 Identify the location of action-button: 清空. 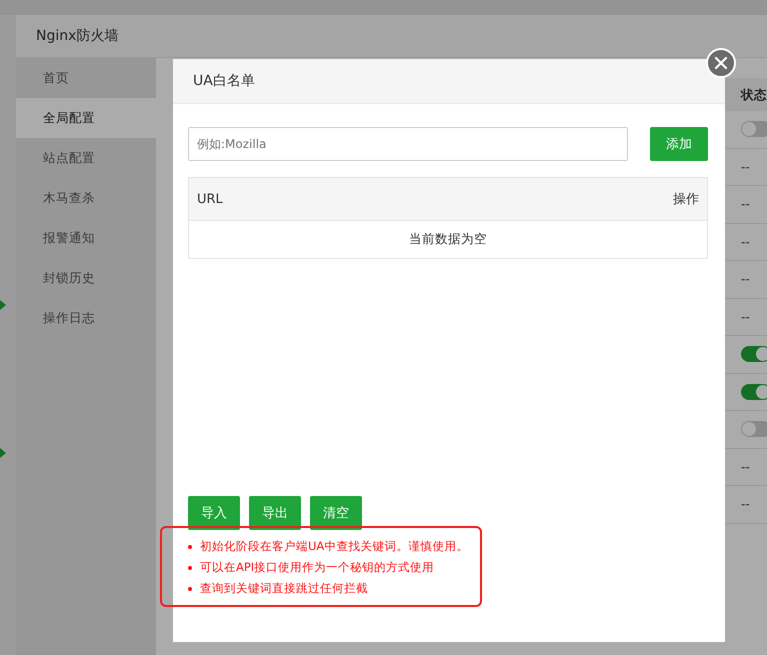
(336, 513).